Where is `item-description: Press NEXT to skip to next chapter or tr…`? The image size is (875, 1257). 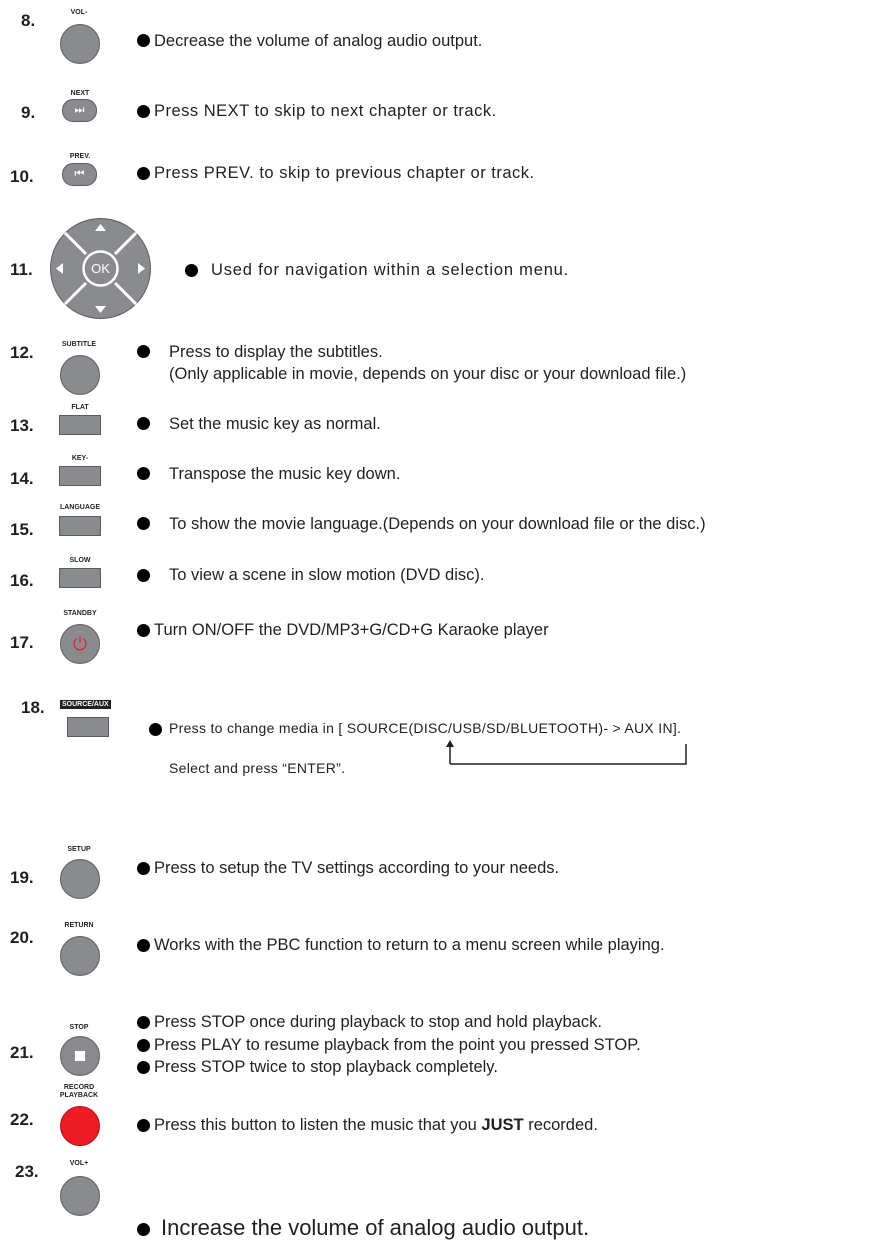
item-description: Press NEXT to skip to next chapter or tr… is located at coordinates (325, 111).